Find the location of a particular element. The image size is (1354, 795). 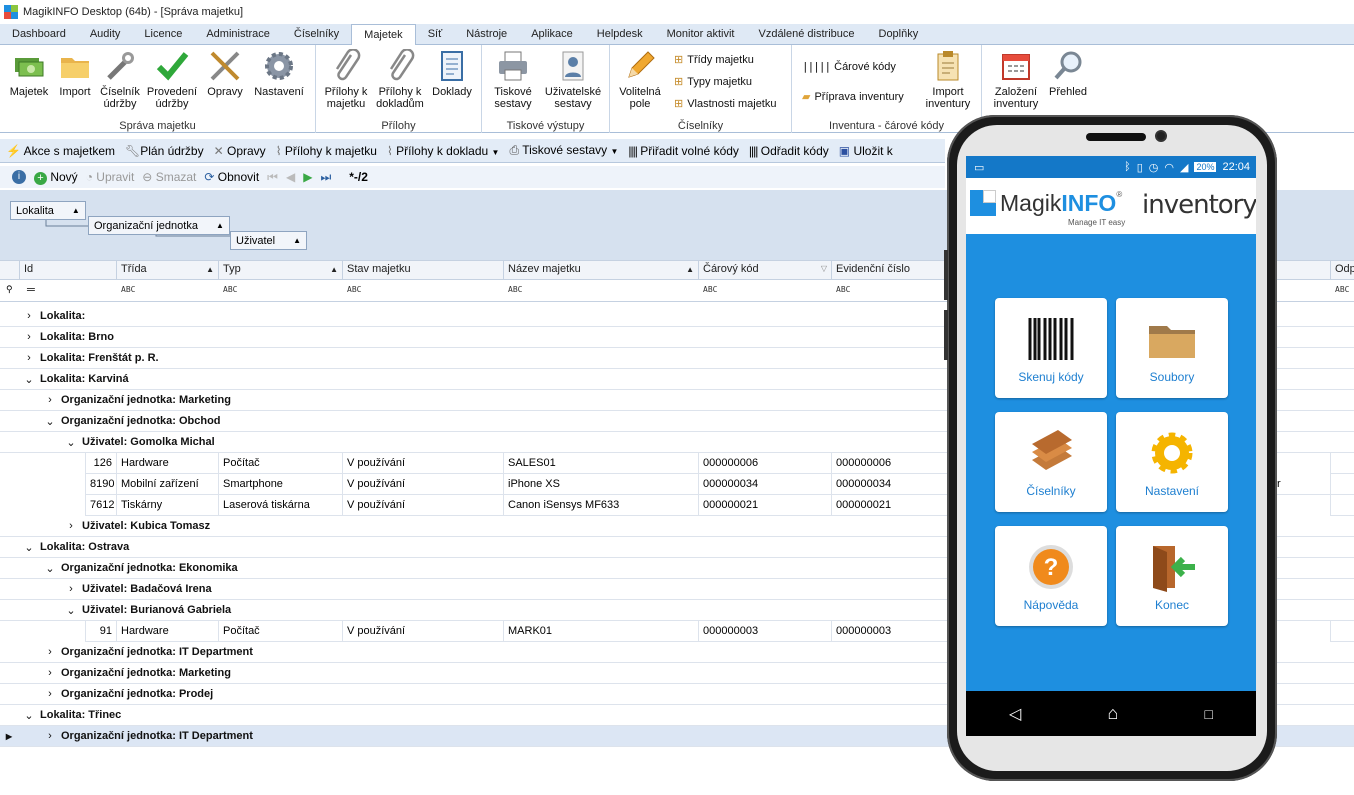

import-button: Import is located at coordinates (75, 73).